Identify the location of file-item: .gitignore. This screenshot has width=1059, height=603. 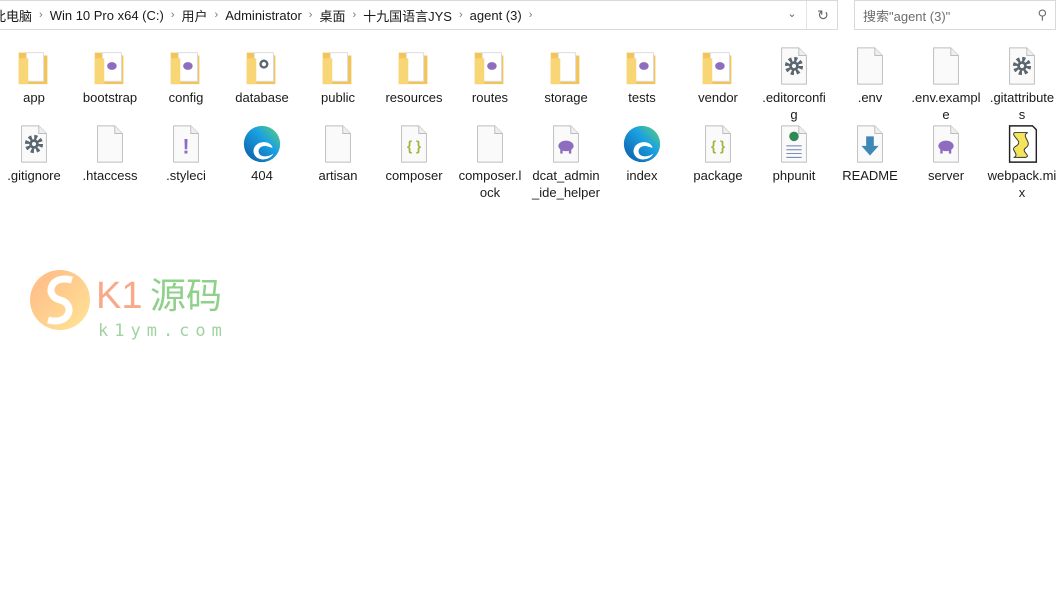
(36, 153).